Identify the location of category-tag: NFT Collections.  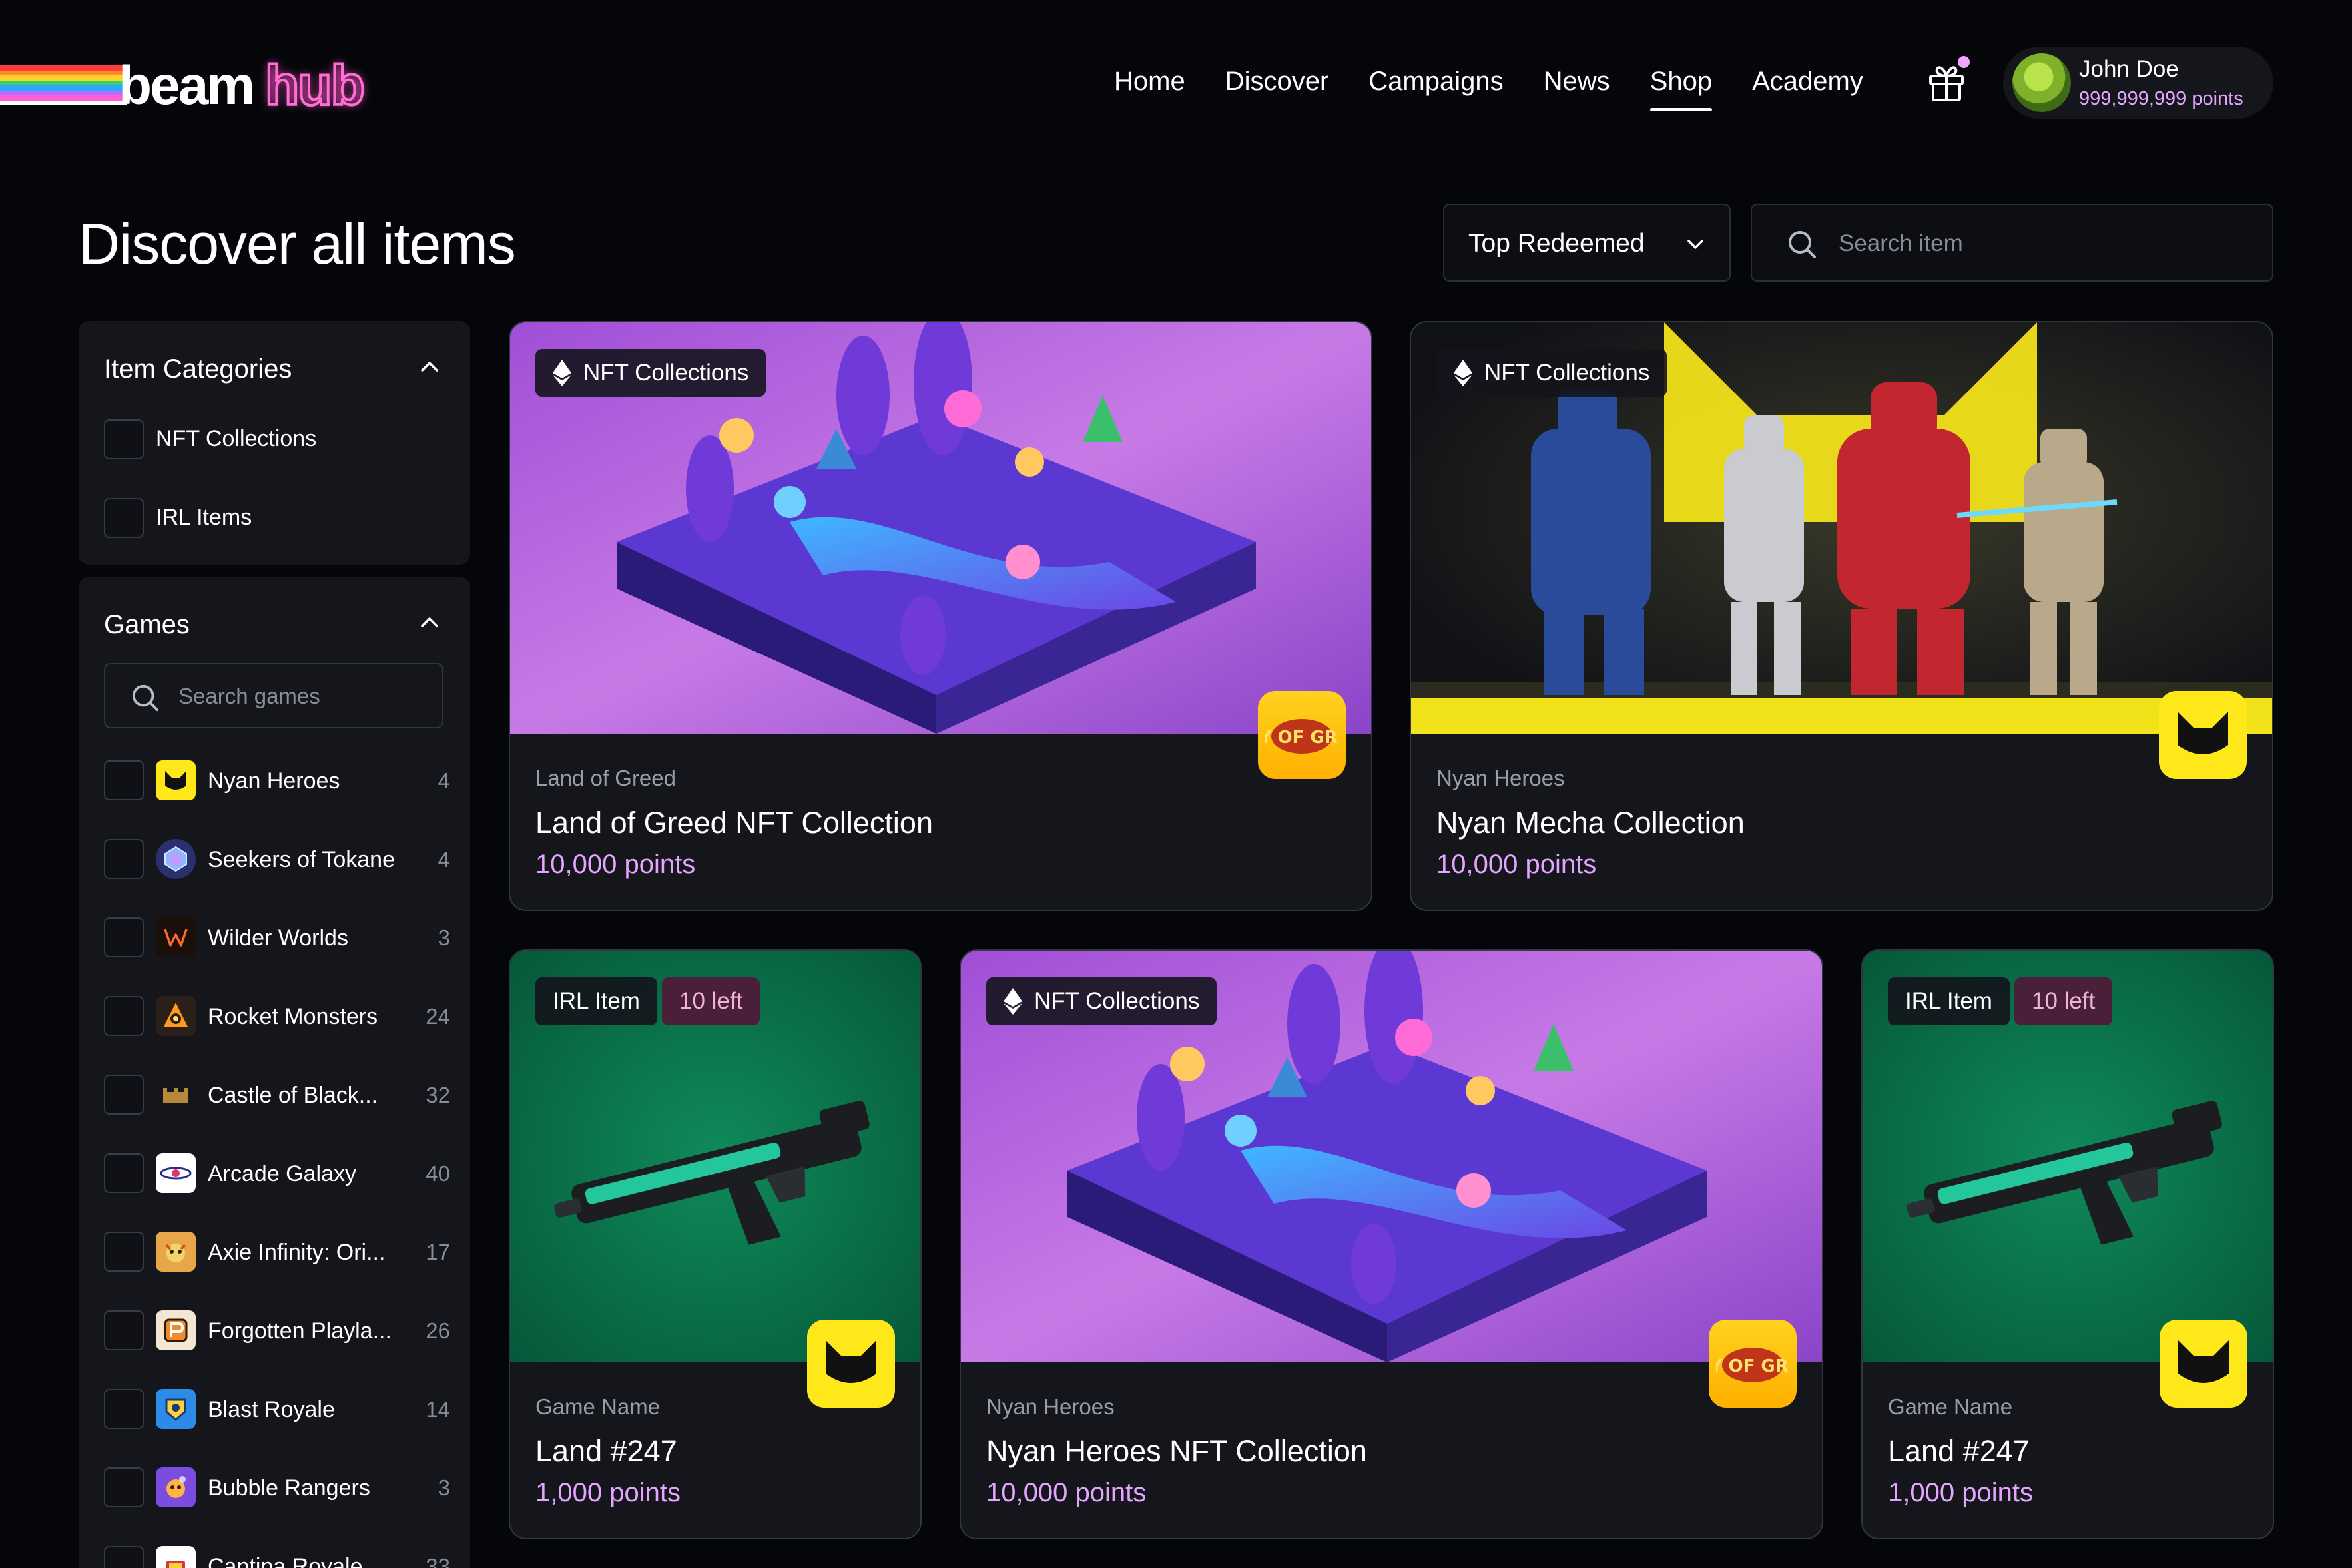
(1101, 1001).